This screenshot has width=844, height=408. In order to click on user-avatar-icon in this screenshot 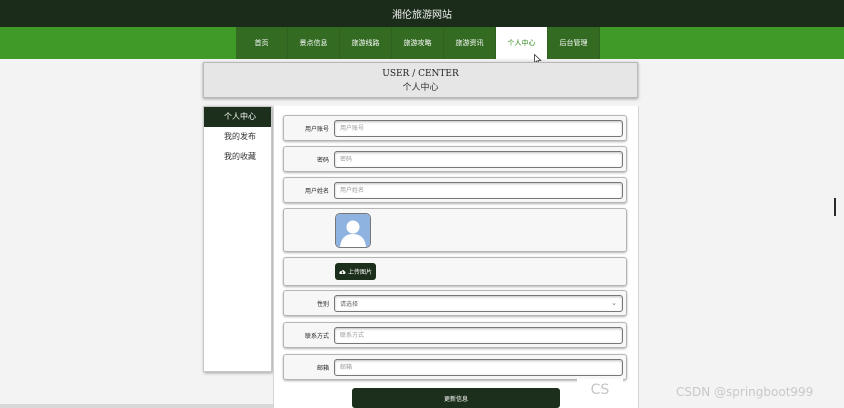, I will do `click(353, 230)`.